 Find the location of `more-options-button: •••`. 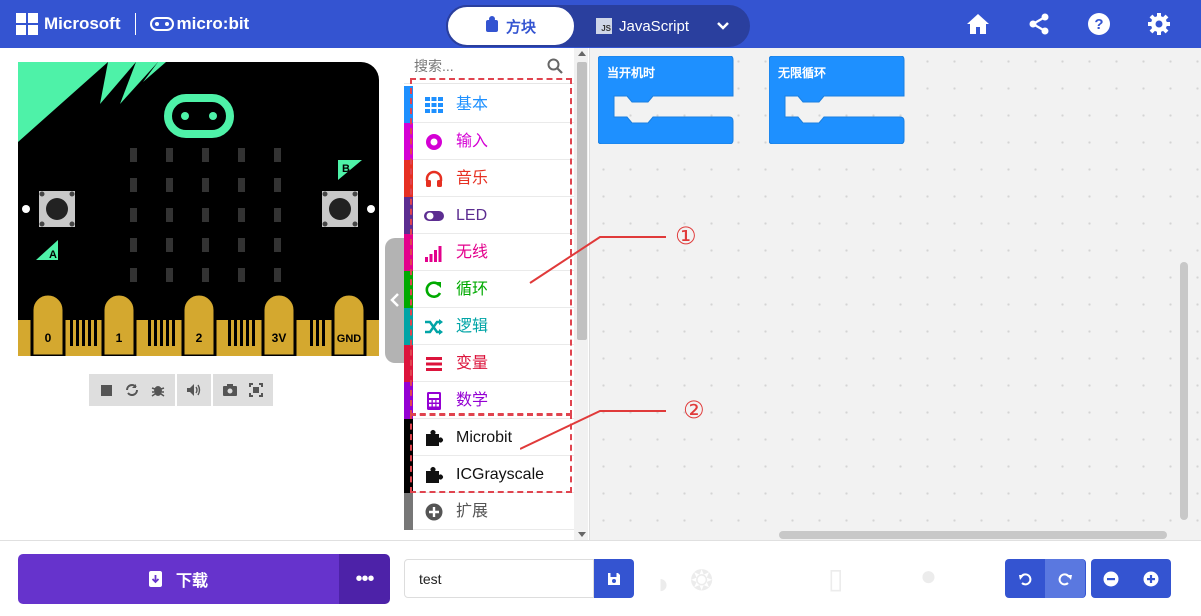

more-options-button: ••• is located at coordinates (364, 579).